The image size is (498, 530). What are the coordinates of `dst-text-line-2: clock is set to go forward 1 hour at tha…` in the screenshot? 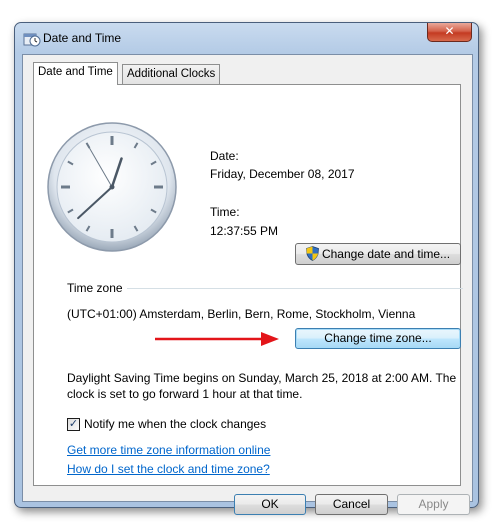 It's located at (185, 394).